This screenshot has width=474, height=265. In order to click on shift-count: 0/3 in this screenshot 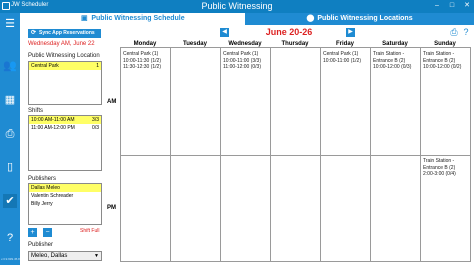, I will do `click(95, 128)`.